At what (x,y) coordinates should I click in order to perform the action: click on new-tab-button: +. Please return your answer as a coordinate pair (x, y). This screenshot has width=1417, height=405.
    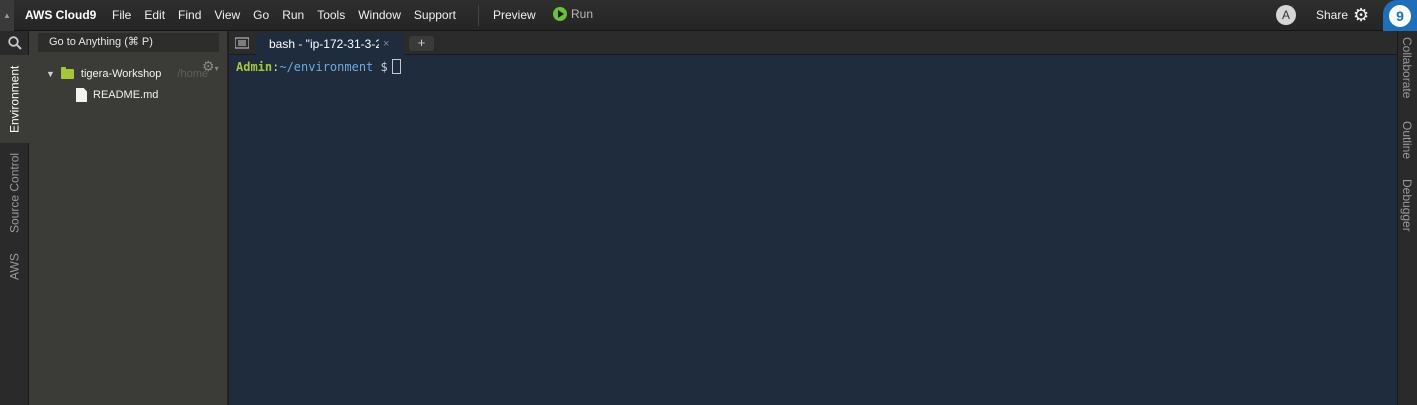
    Looking at the image, I should click on (421, 43).